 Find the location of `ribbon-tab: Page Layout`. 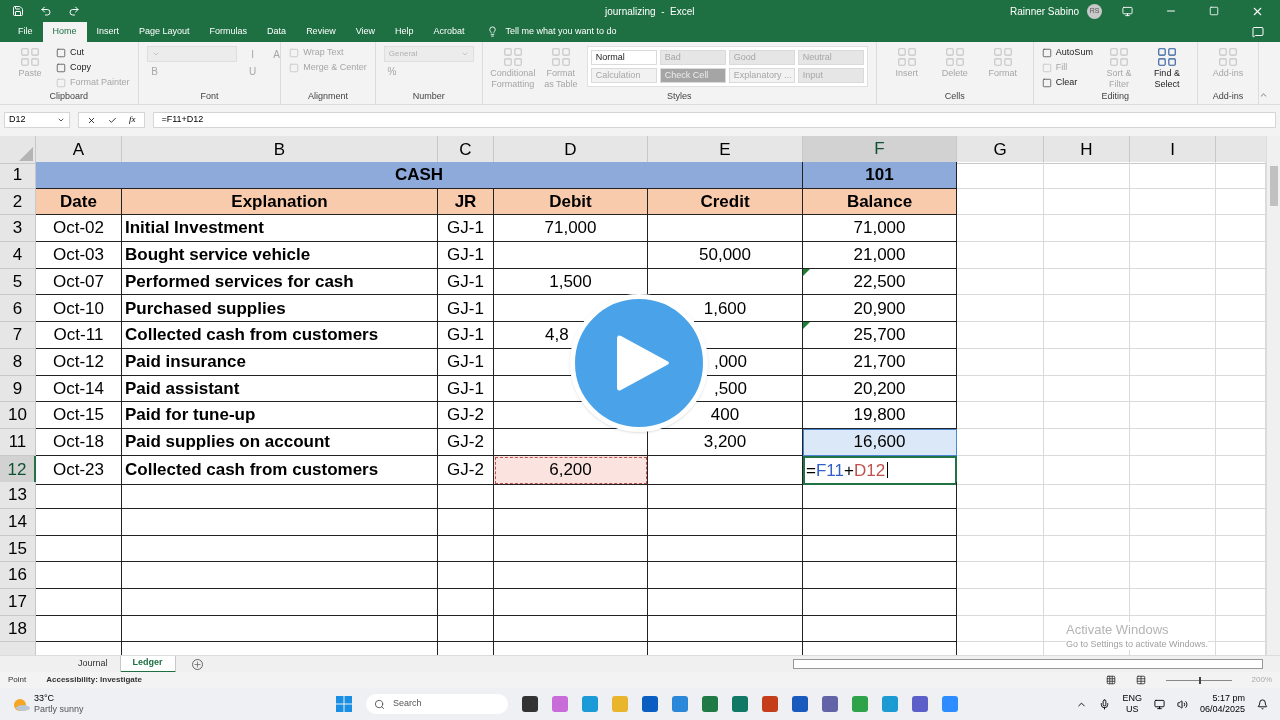

ribbon-tab: Page Layout is located at coordinates (164, 32).